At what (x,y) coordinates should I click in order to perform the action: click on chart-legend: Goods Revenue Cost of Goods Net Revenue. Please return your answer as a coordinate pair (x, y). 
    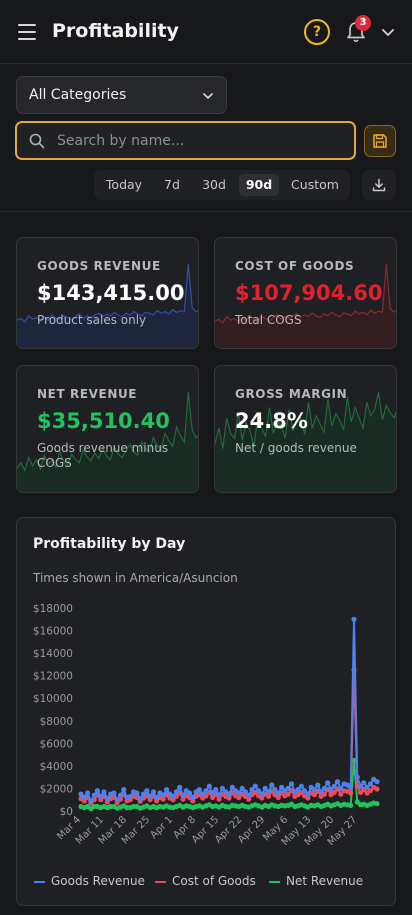
    Looking at the image, I should click on (207, 883).